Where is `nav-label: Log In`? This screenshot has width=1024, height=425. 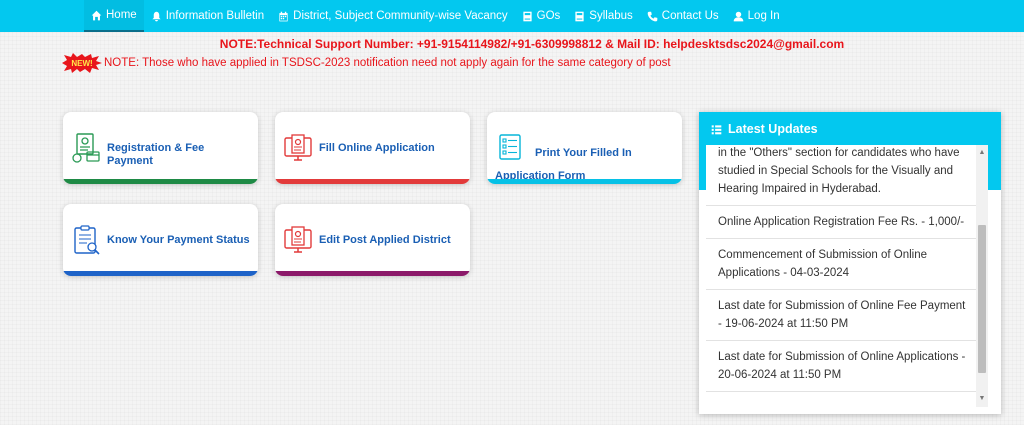 nav-label: Log In is located at coordinates (763, 16).